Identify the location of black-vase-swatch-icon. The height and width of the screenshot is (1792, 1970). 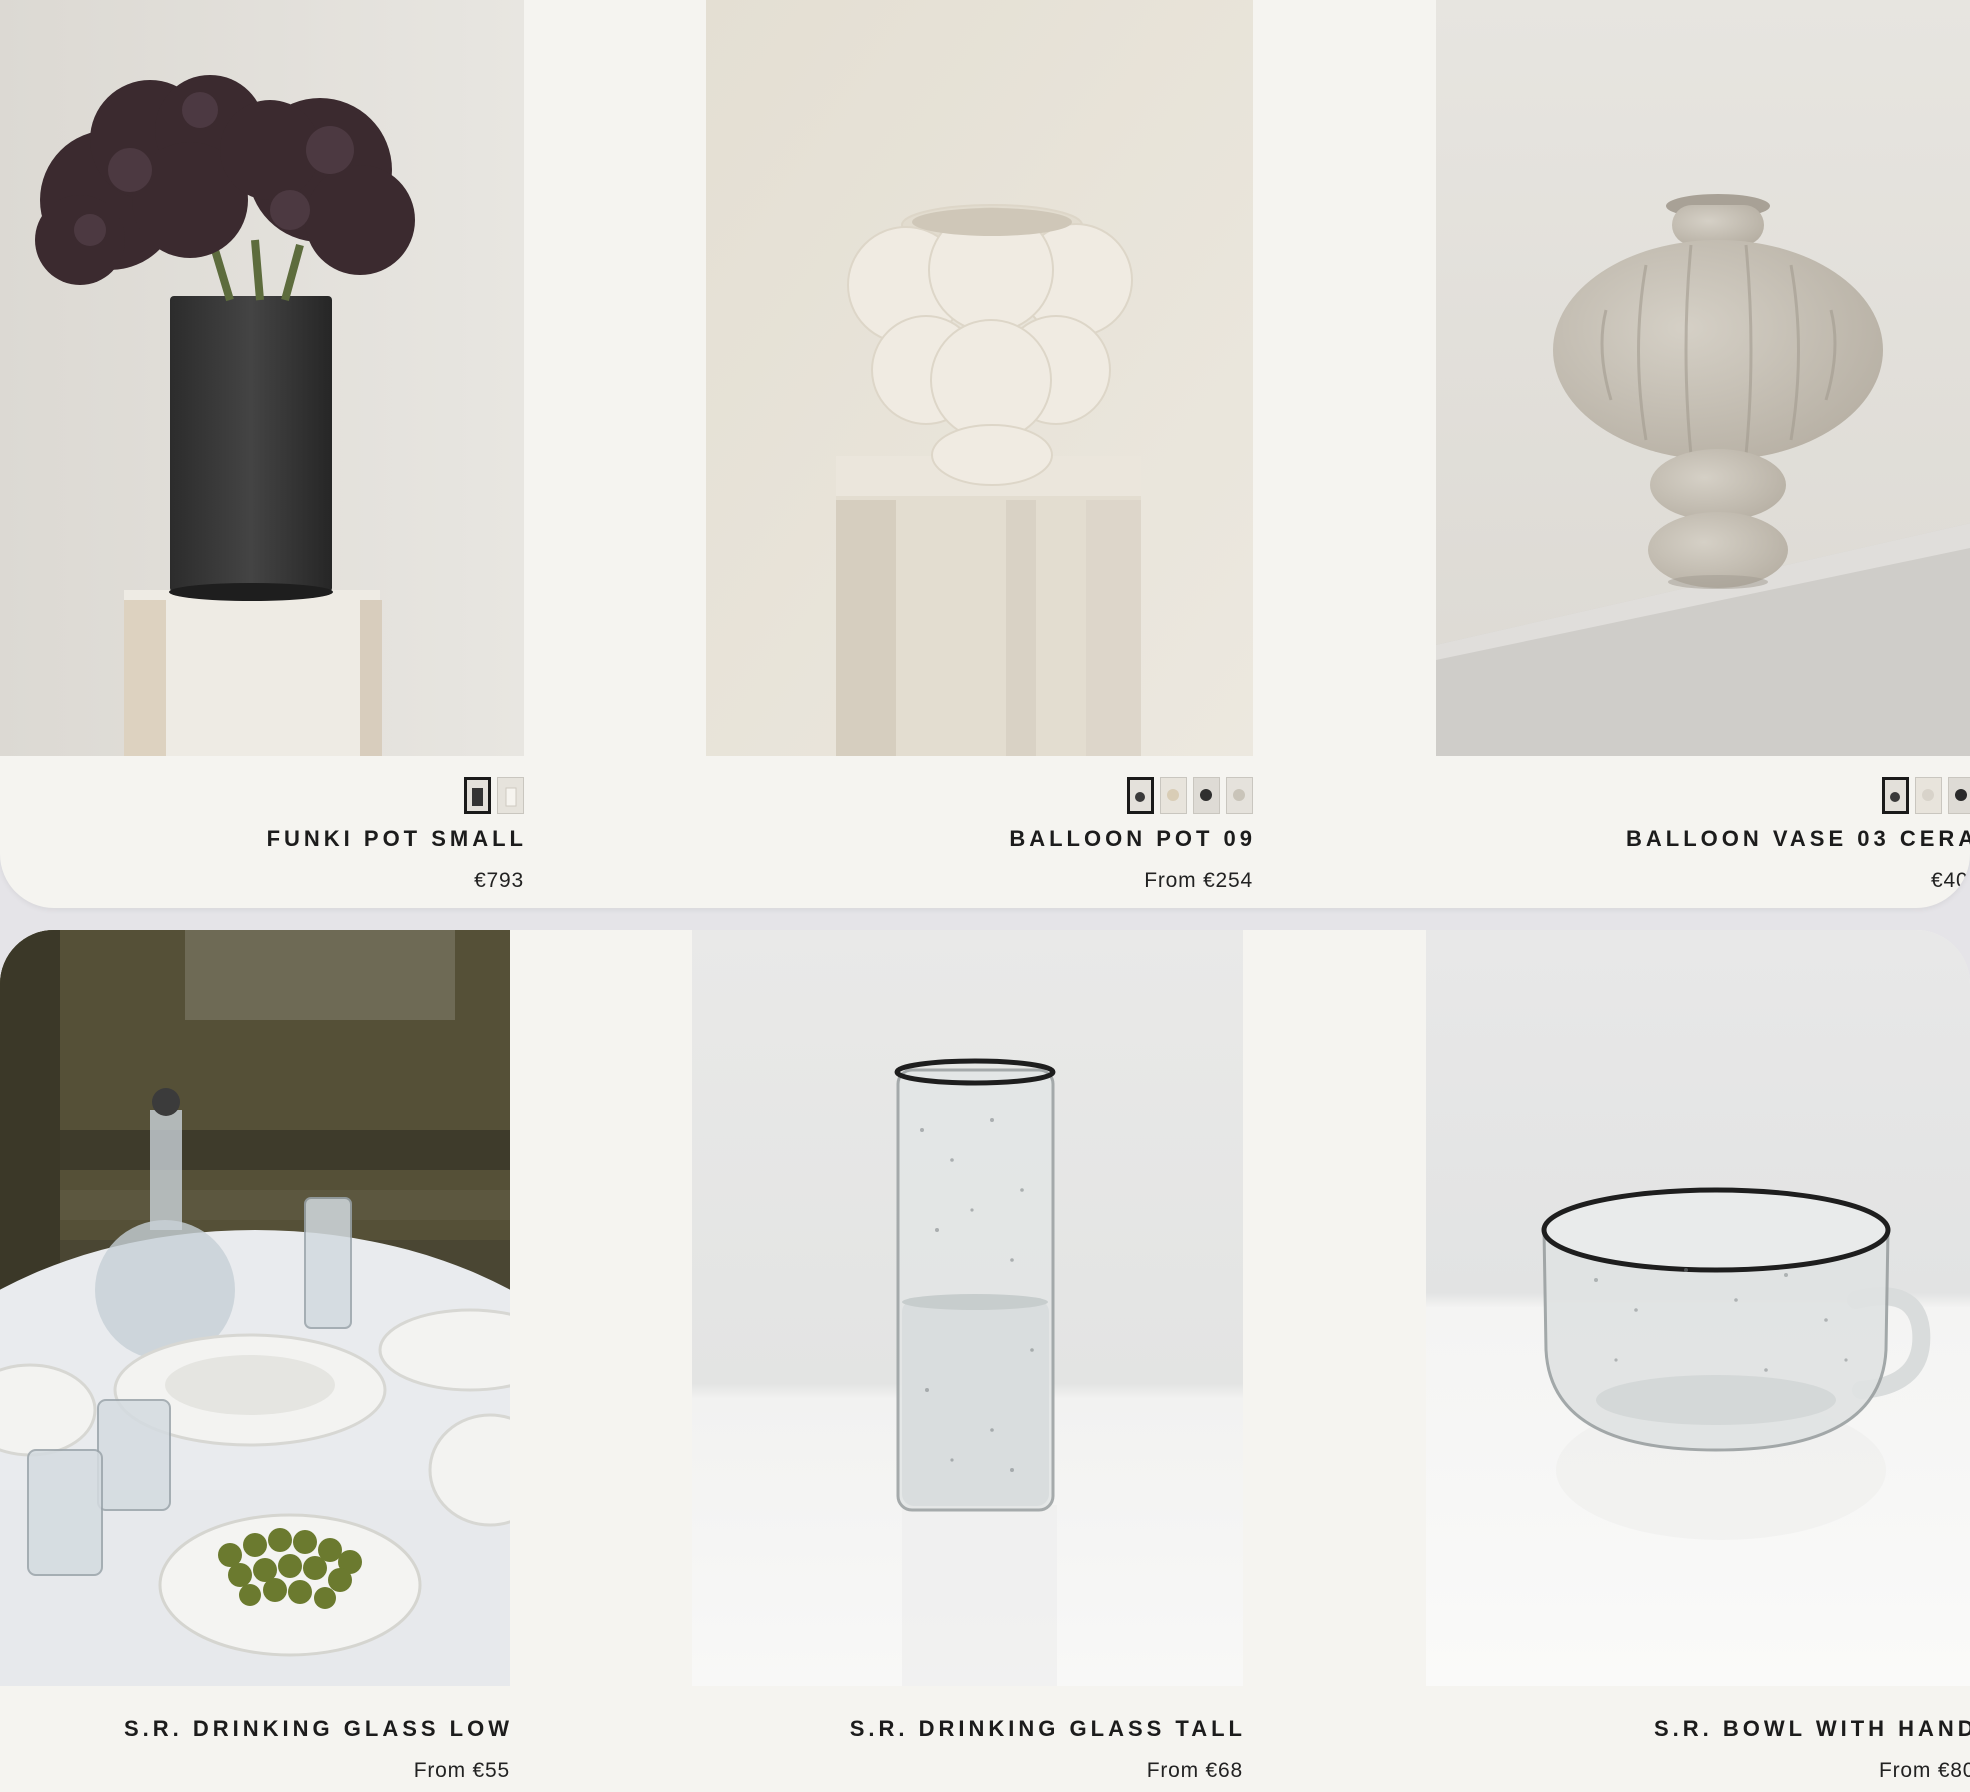
(1959, 795).